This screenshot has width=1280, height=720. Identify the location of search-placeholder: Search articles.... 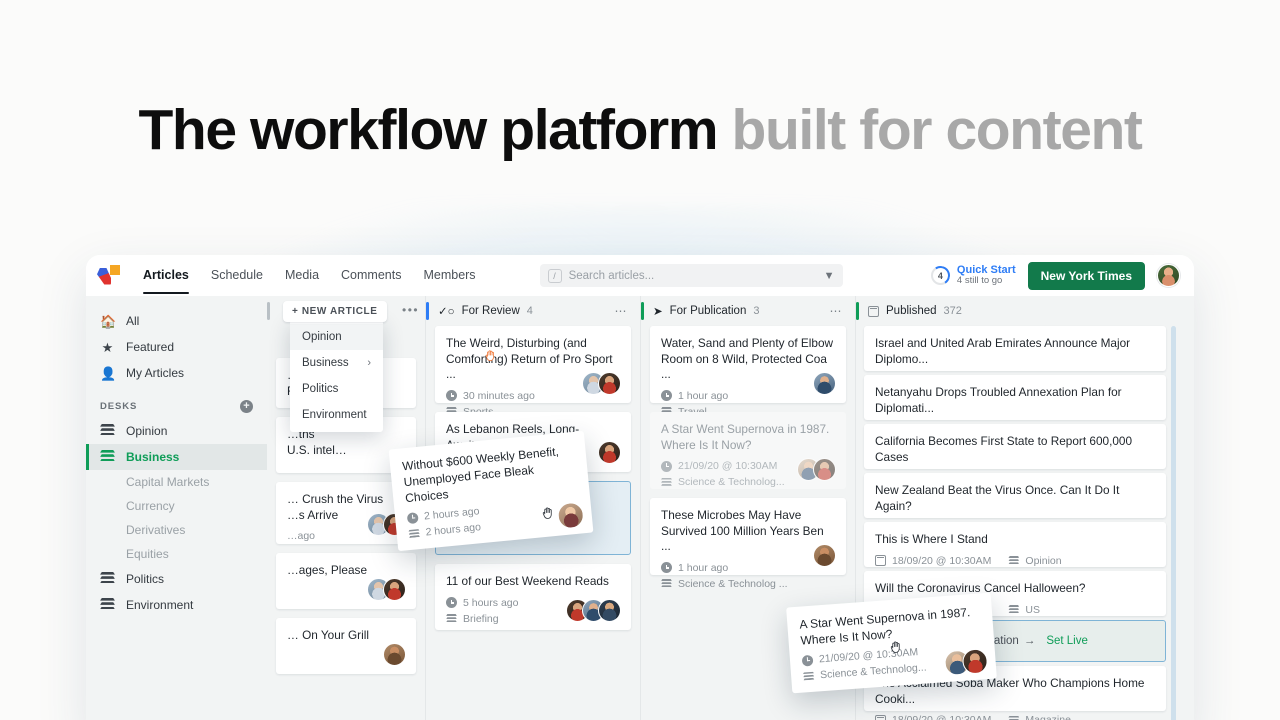
(611, 275).